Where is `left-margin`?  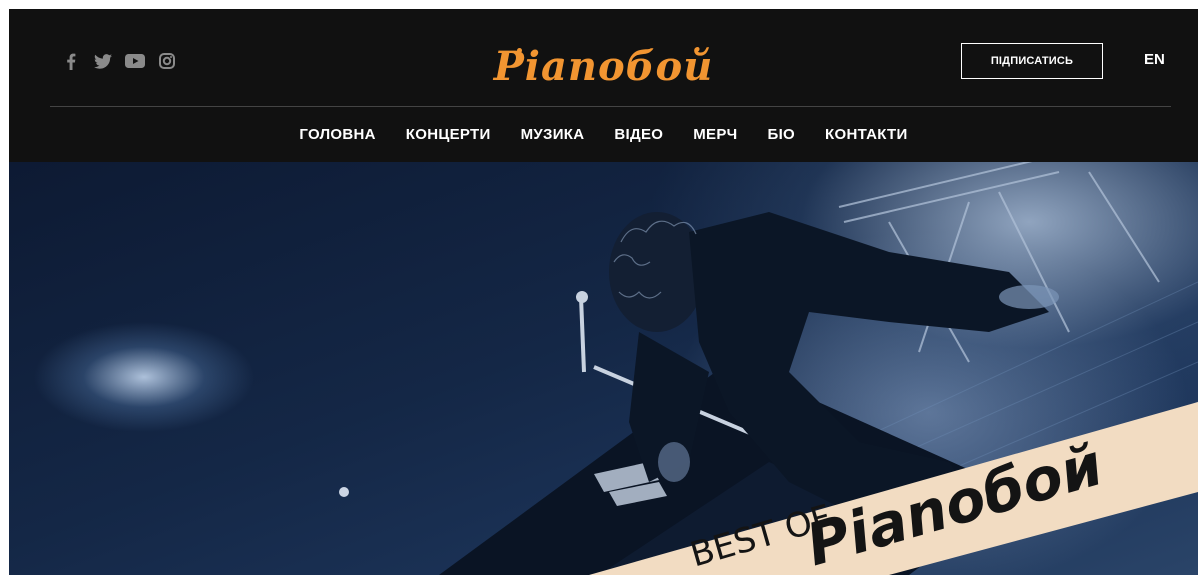
left-margin is located at coordinates (4, 292).